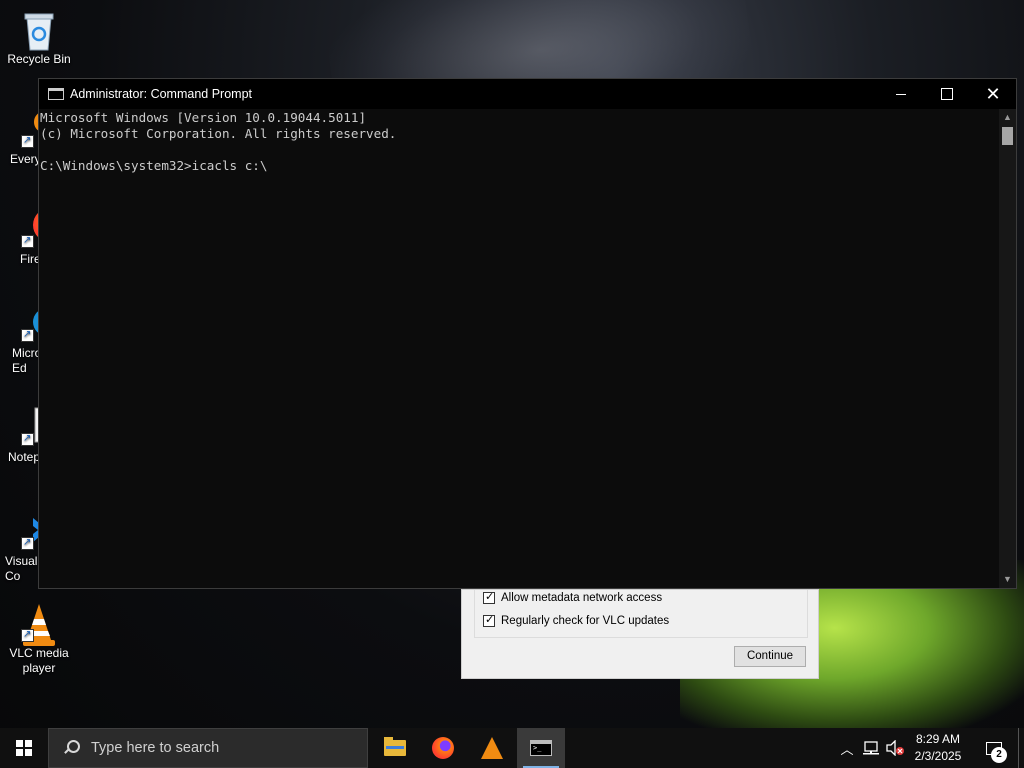 The image size is (1024, 768). I want to click on taskbar: Type here to search ︿ 8:29 AM 2/3/2025 2, so click(512, 748).